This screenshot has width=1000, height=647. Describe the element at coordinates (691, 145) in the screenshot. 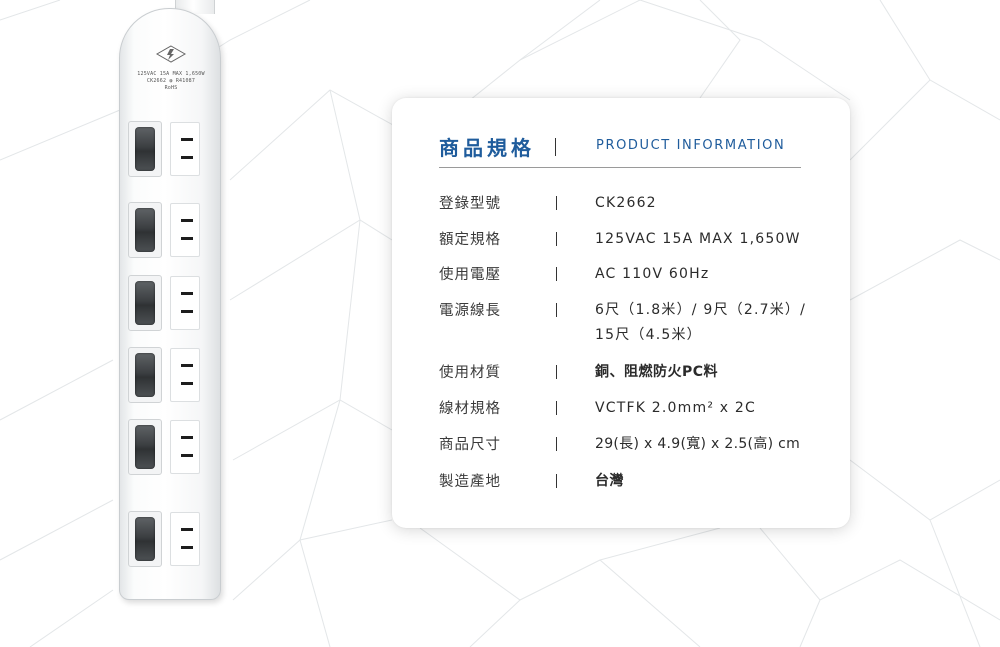

I see `card-title-english: PRODUCT INFORMATION` at that location.